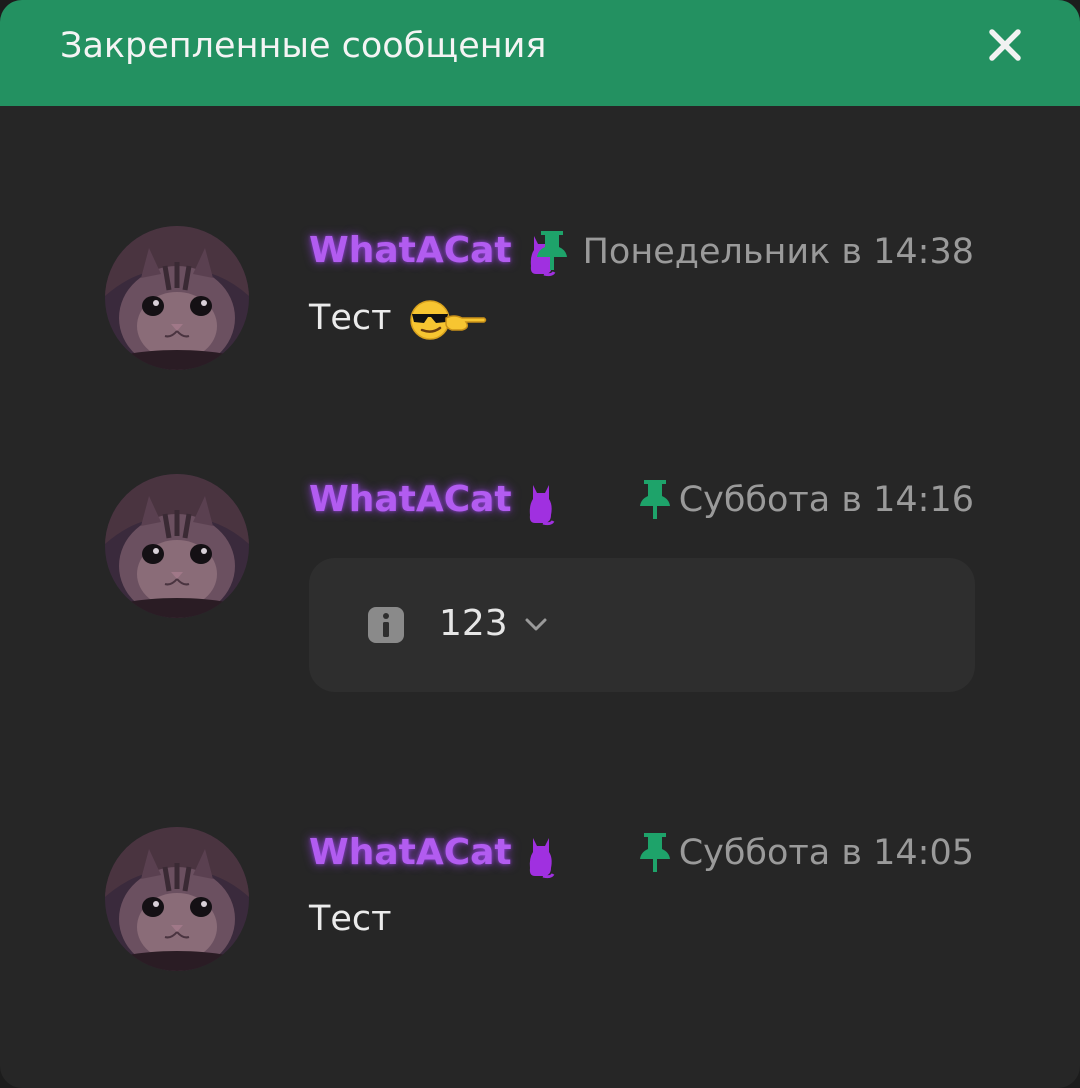  What do you see at coordinates (473, 623) in the screenshot?
I see `poll-value: 123` at bounding box center [473, 623].